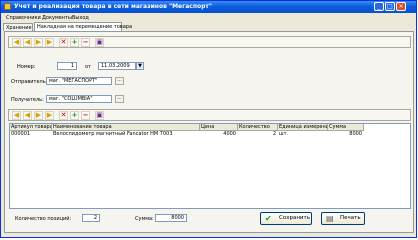  What do you see at coordinates (294, 218) in the screenshot?
I see `save-button-label: Сохранить` at bounding box center [294, 218].